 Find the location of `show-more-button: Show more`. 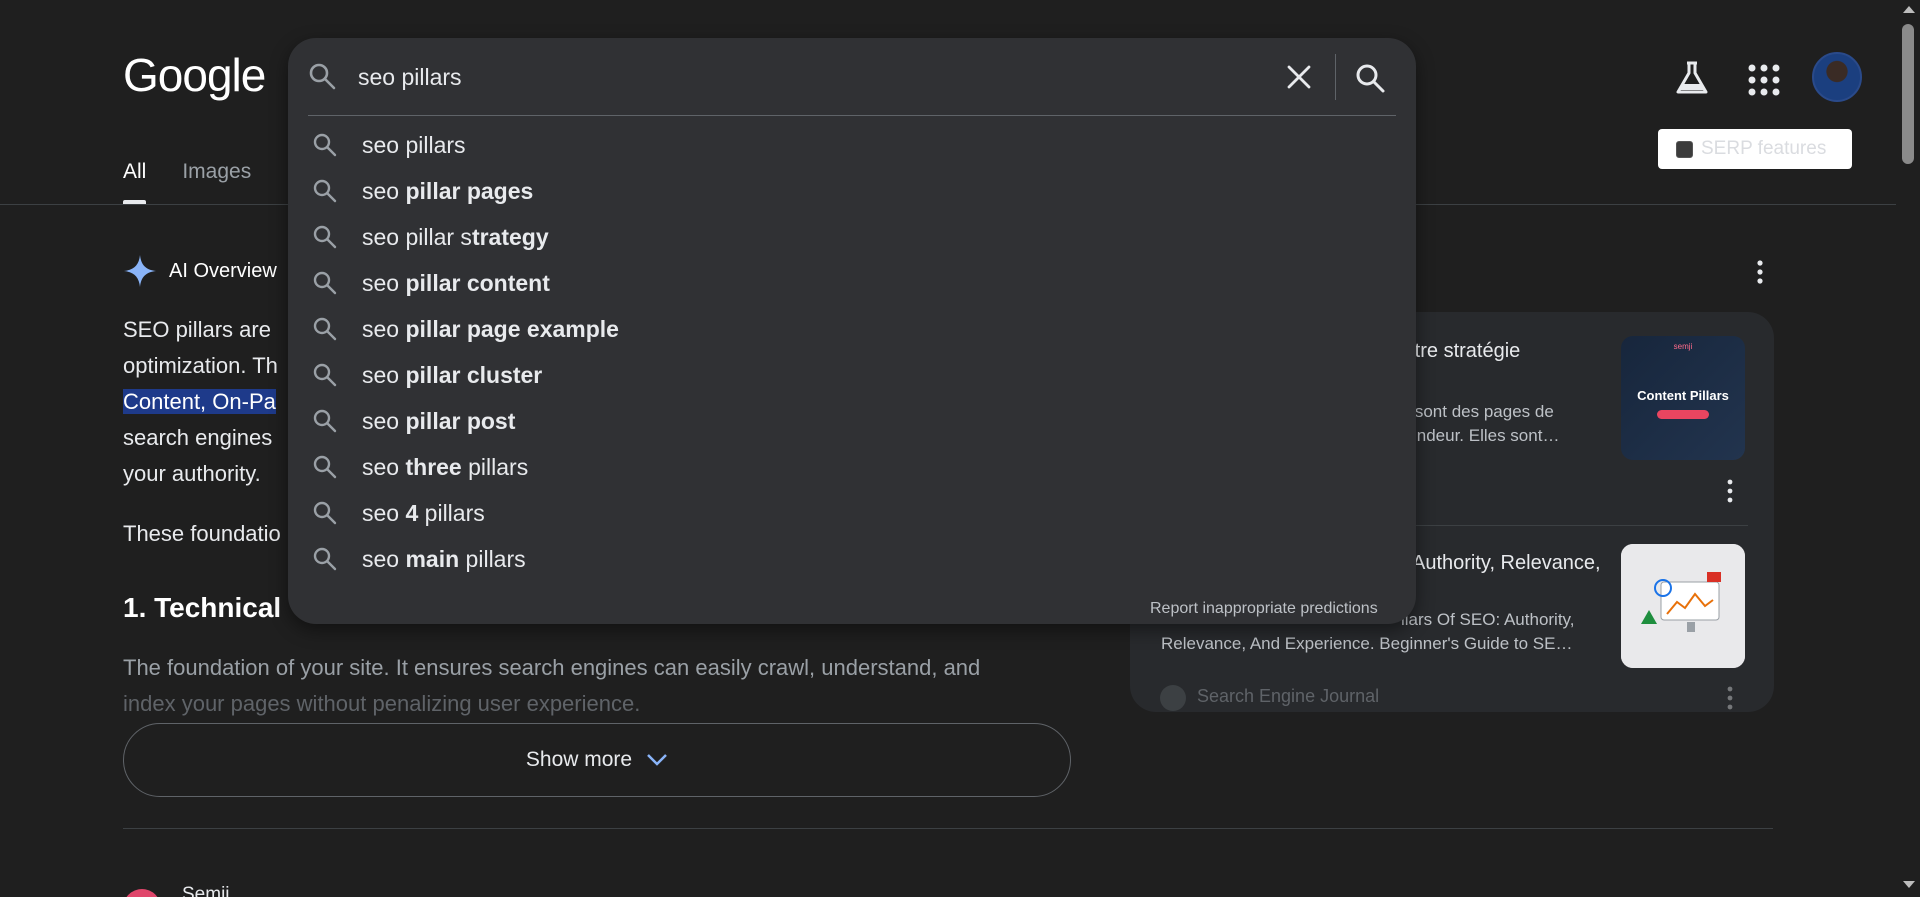

show-more-button: Show more is located at coordinates (597, 760).